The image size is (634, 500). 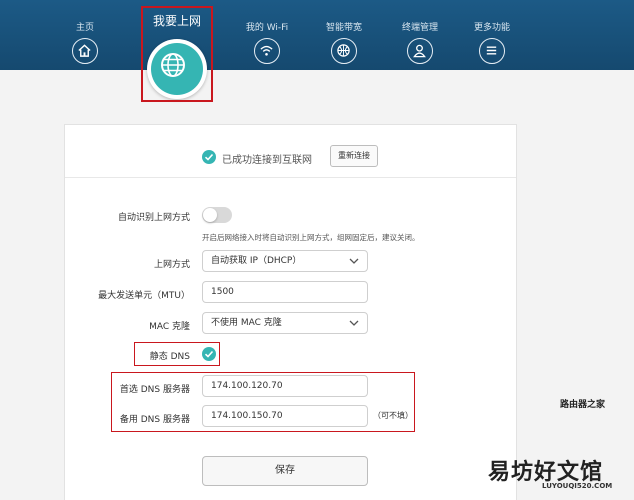 What do you see at coordinates (285, 323) in the screenshot?
I see `mac-clone-select: 不使用 MAC 克隆` at bounding box center [285, 323].